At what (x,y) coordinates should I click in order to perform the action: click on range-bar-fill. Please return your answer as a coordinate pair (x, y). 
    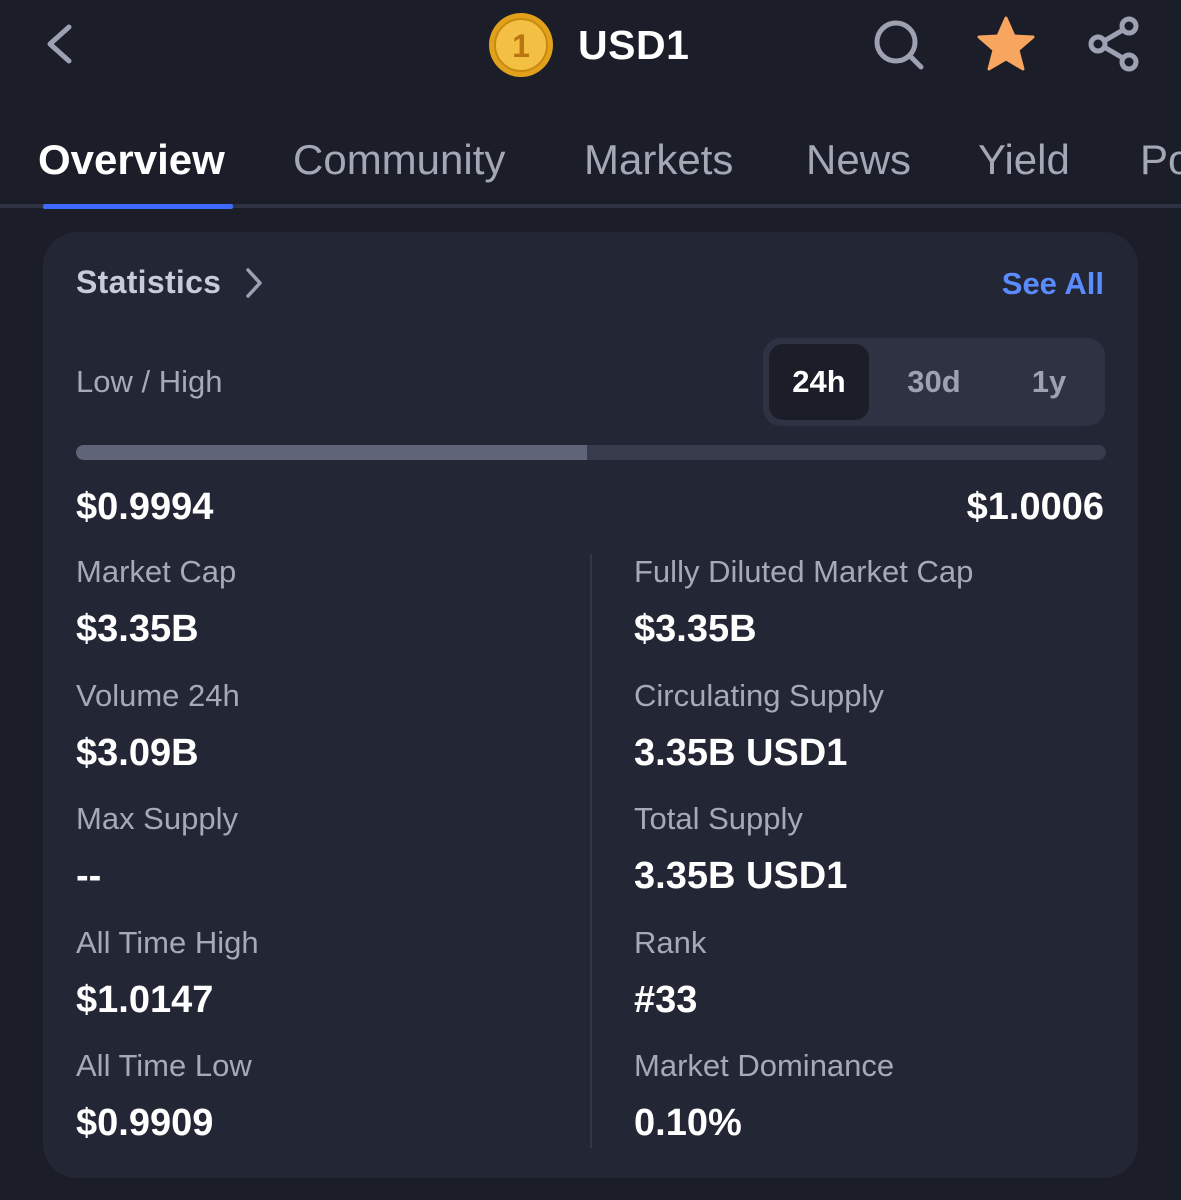
    Looking at the image, I should click on (331, 452).